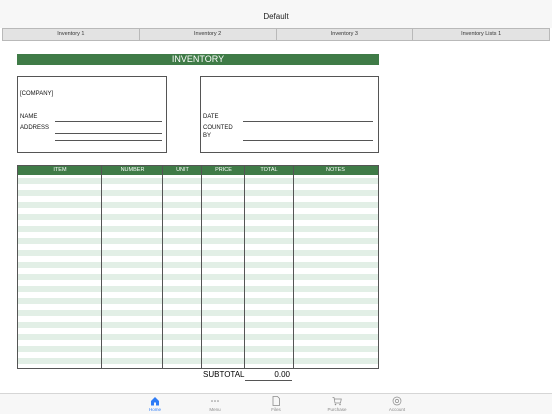  I want to click on date-label: DATE, so click(211, 117).